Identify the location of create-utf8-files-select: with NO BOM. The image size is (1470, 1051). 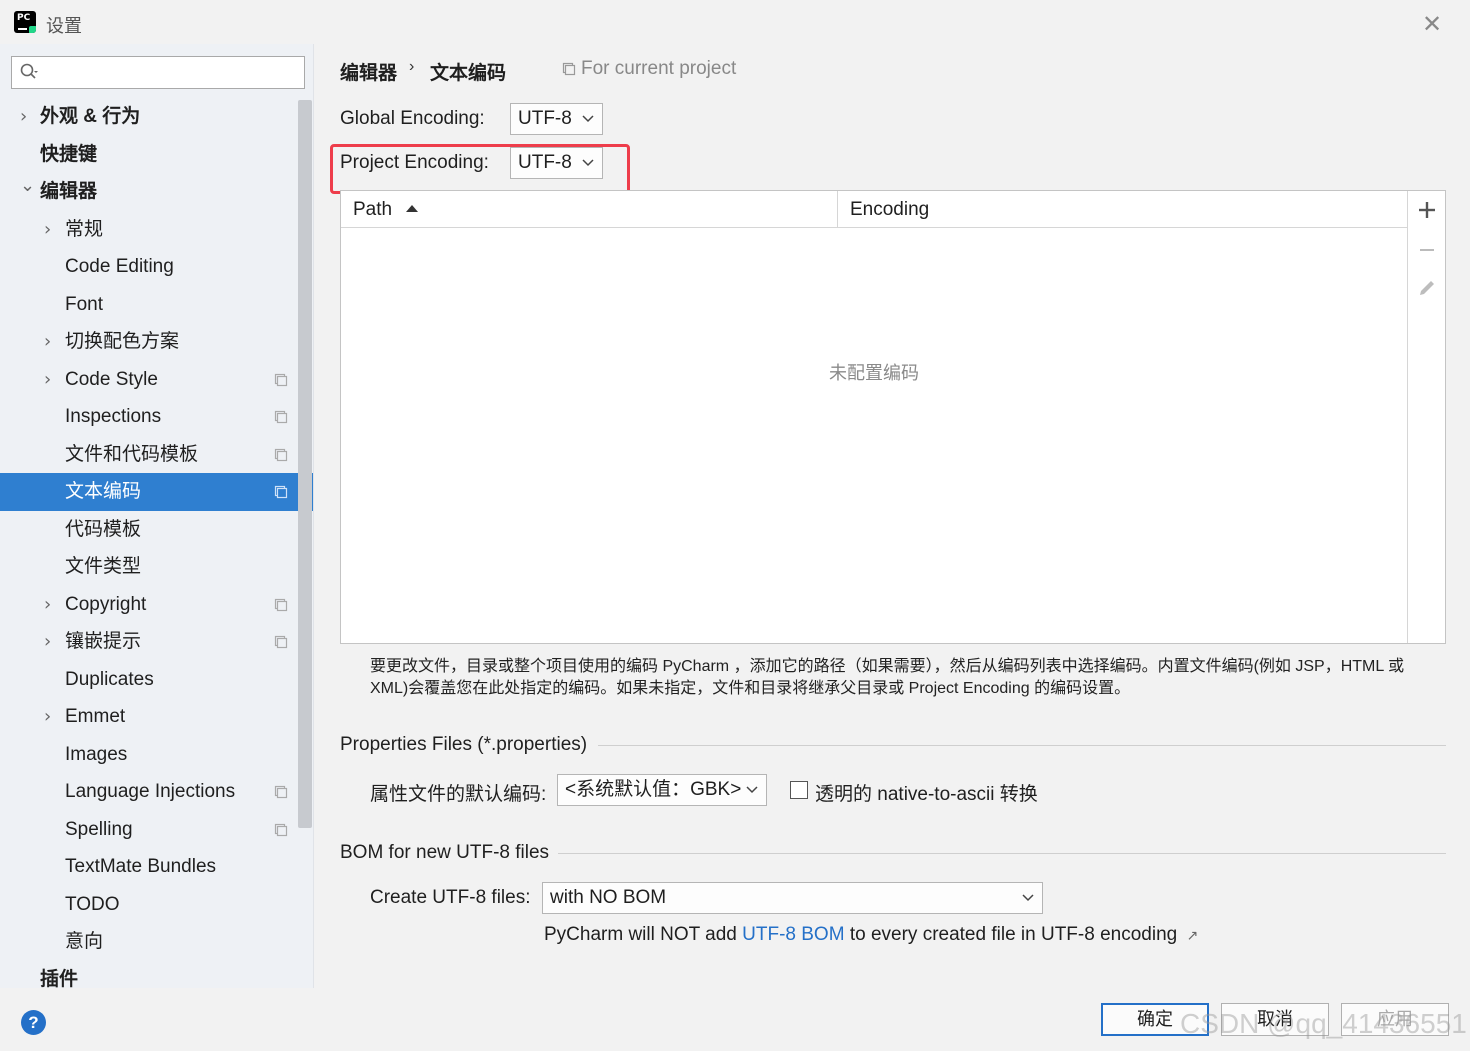
(792, 898).